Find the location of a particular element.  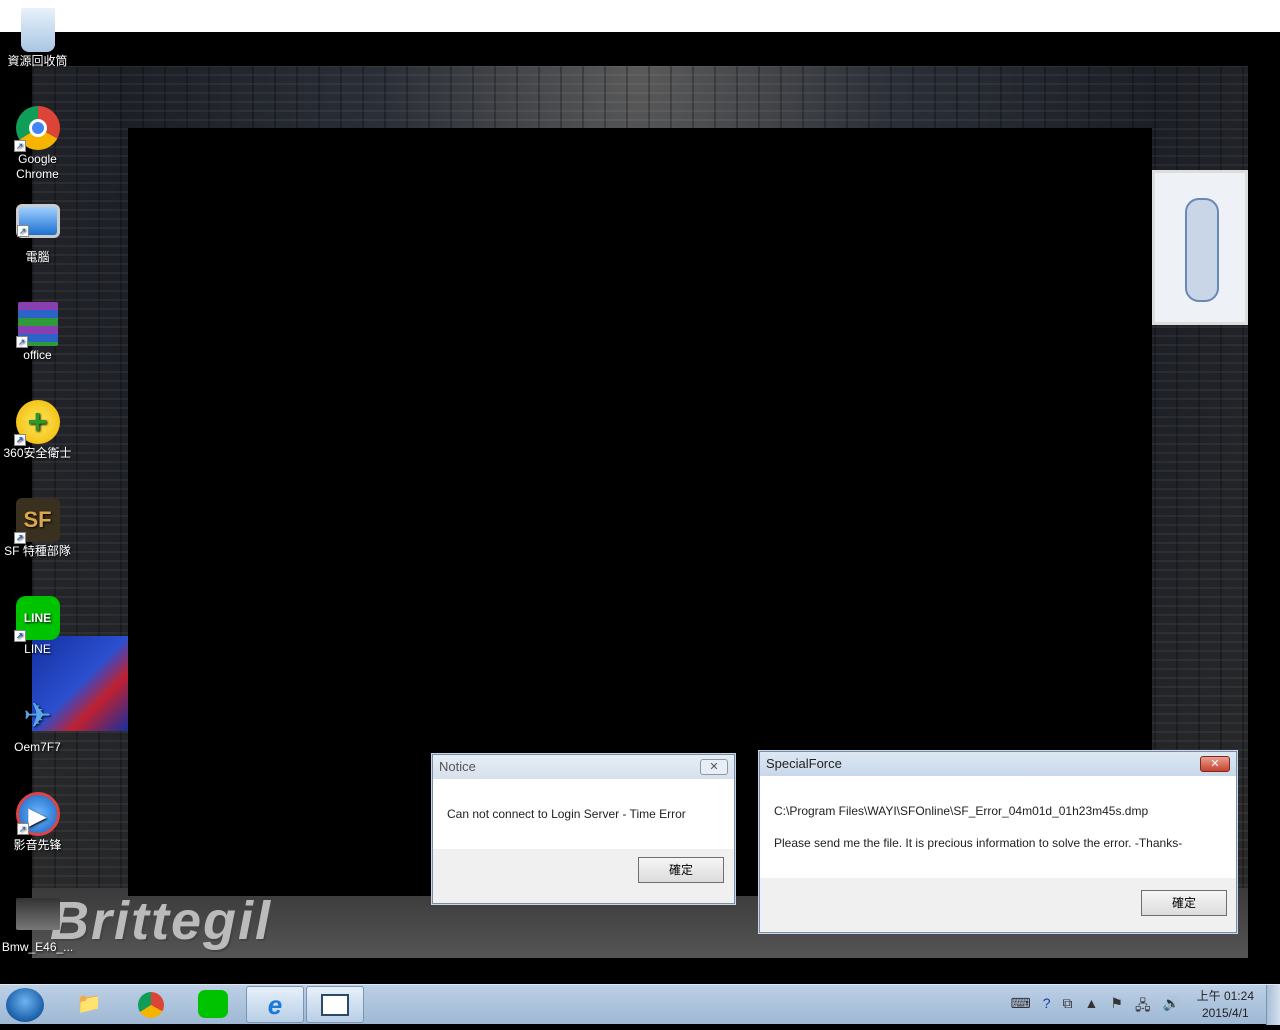

bmw-image-icon is located at coordinates (37, 914).